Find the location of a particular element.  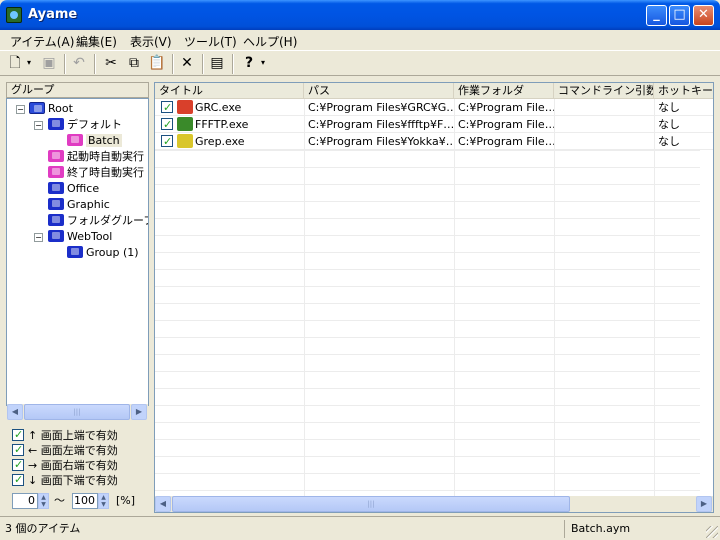

menu-item: ツール(T) is located at coordinates (210, 41).